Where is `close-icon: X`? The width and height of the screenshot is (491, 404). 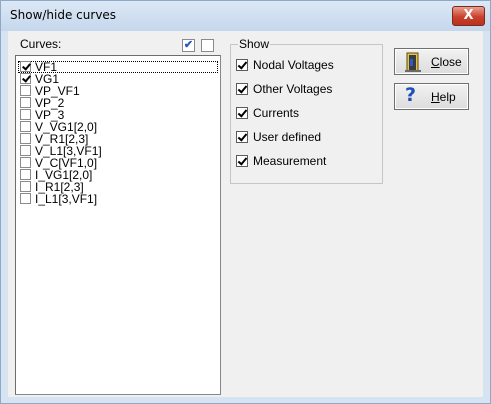 close-icon: X is located at coordinates (468, 15).